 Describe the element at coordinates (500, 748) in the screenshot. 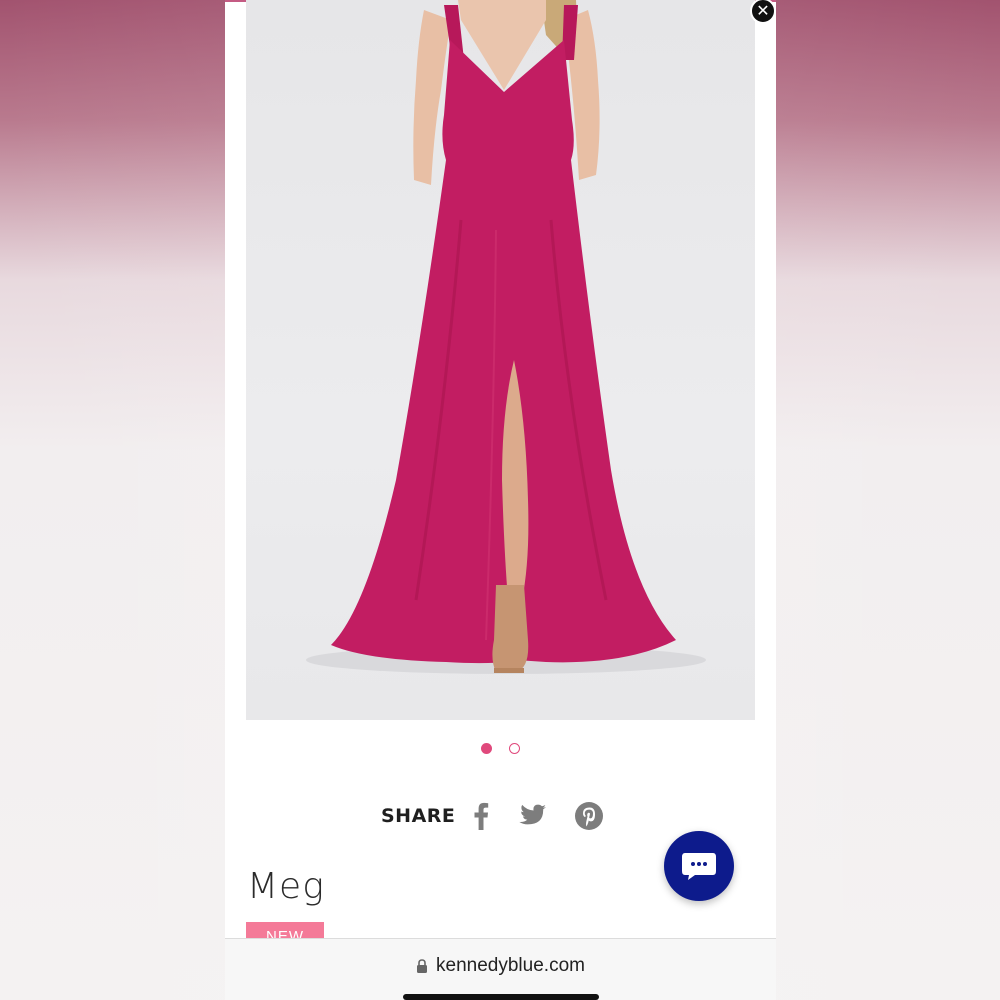

I see `carousel-indicator` at that location.